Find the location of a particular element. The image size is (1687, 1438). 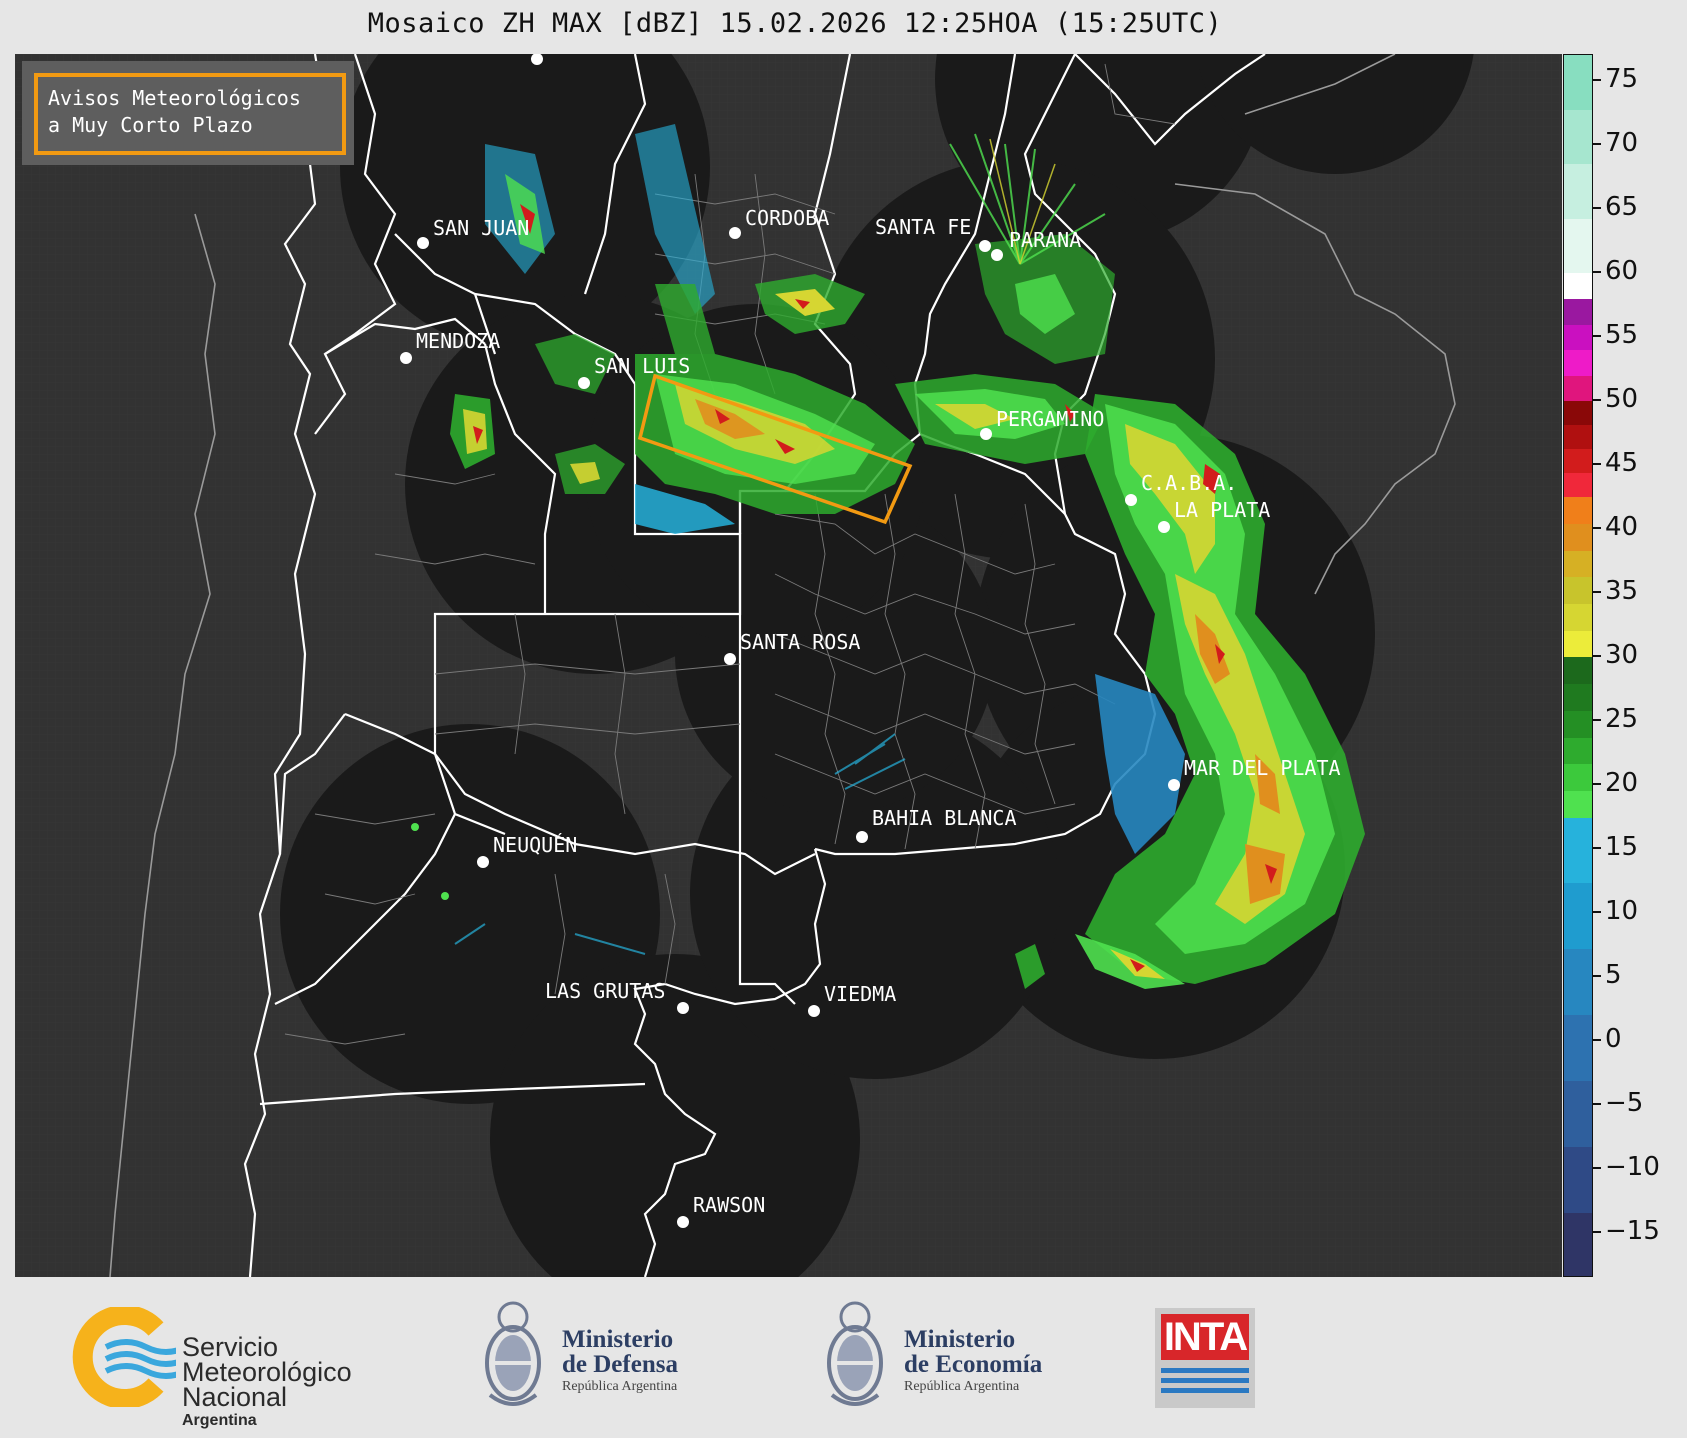

colorbar-tick-label: 10 is located at coordinates (1622, 911).